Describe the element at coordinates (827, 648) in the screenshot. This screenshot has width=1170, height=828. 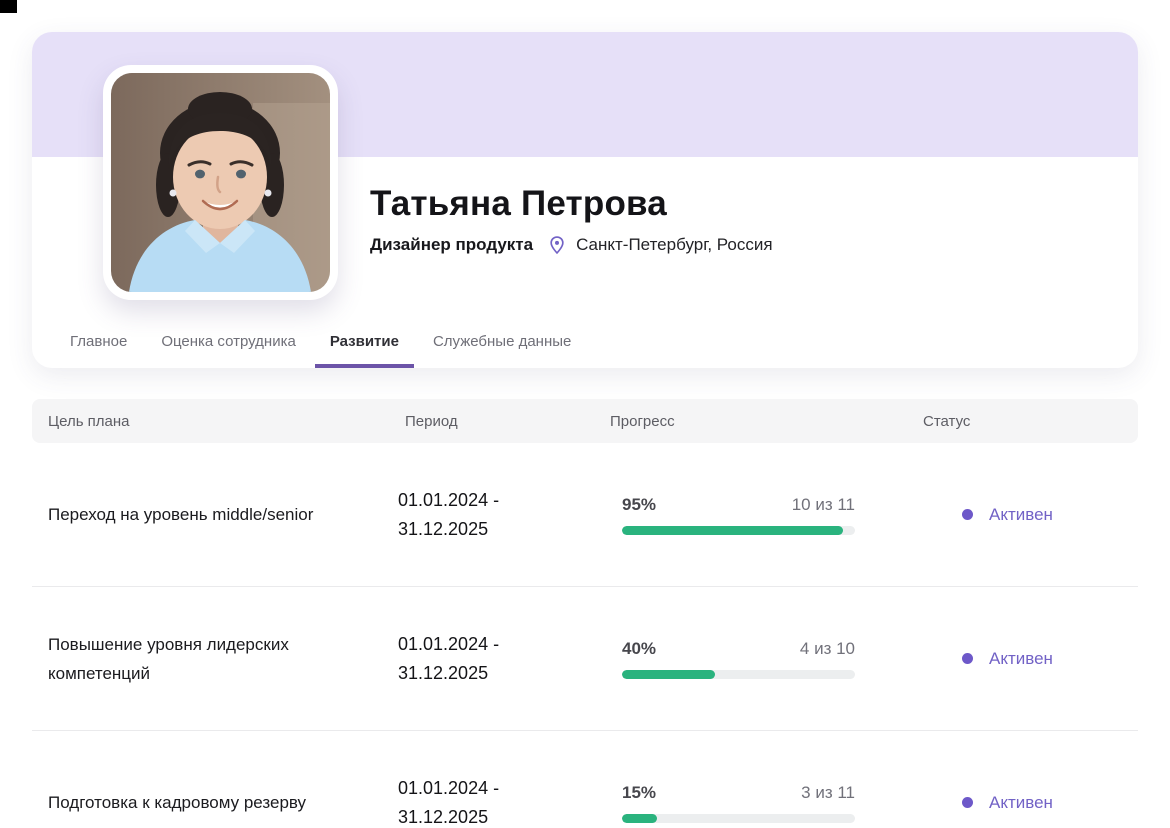
I see `progress-ratio: 4 из 10` at that location.